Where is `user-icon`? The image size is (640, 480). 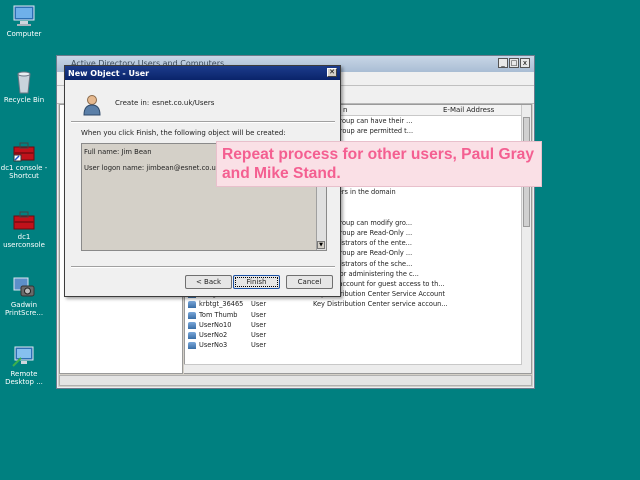
user-icon is located at coordinates (92, 105).